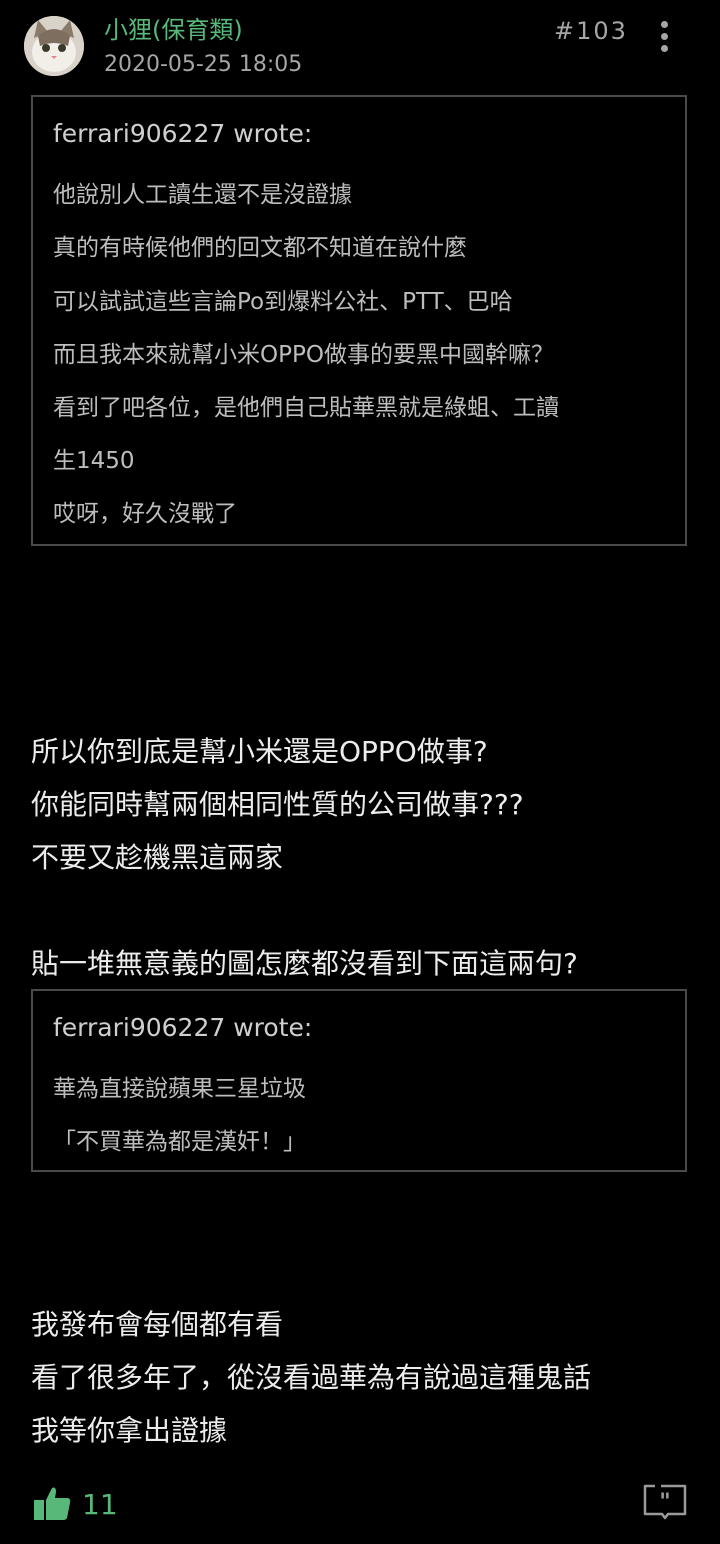  I want to click on quote-line: 他說別人工讀生還不是沒證據, so click(202, 195).